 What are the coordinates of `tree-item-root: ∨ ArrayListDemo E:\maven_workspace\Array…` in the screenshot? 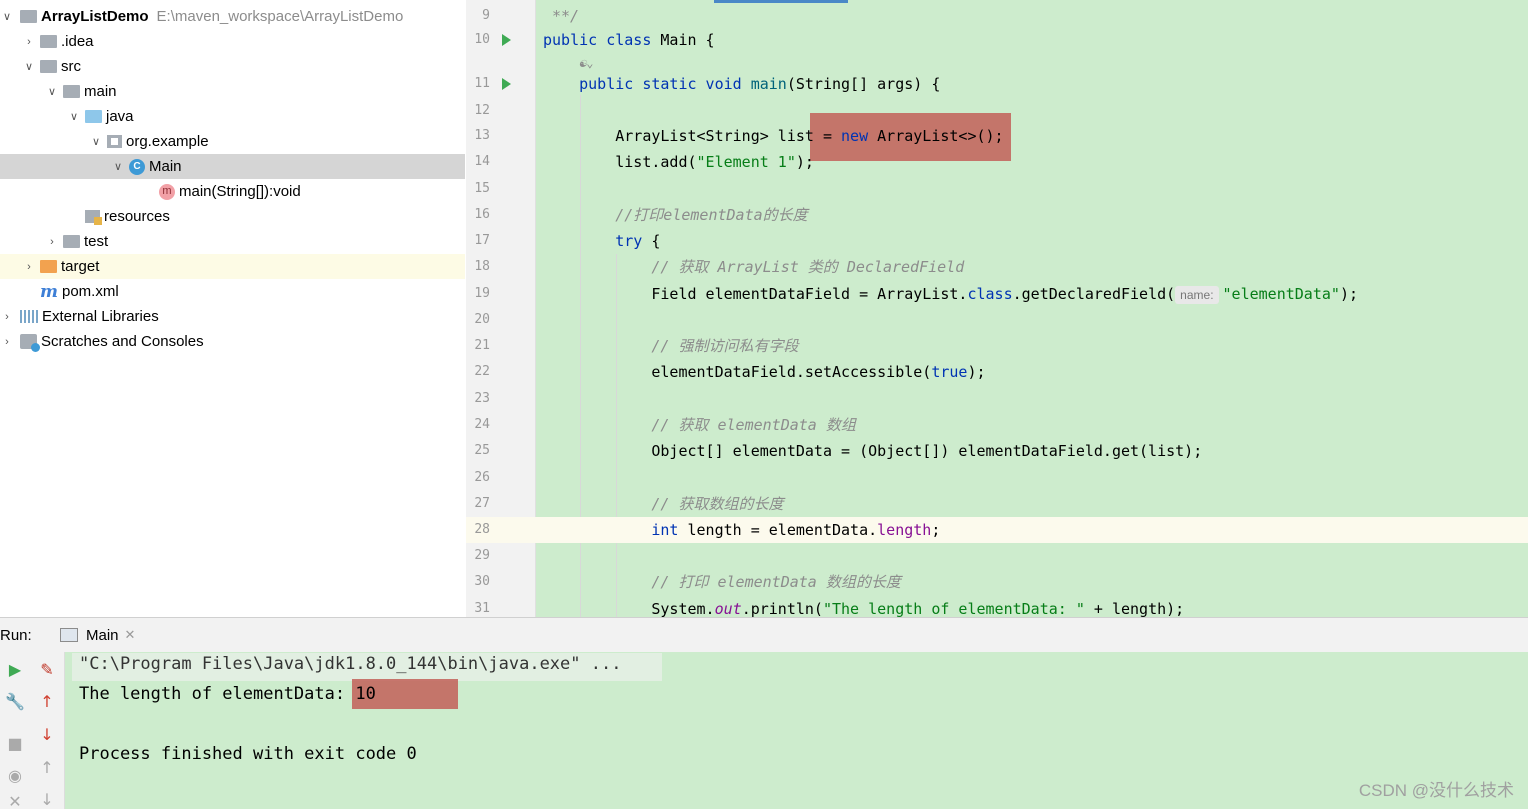 It's located at (232, 16).